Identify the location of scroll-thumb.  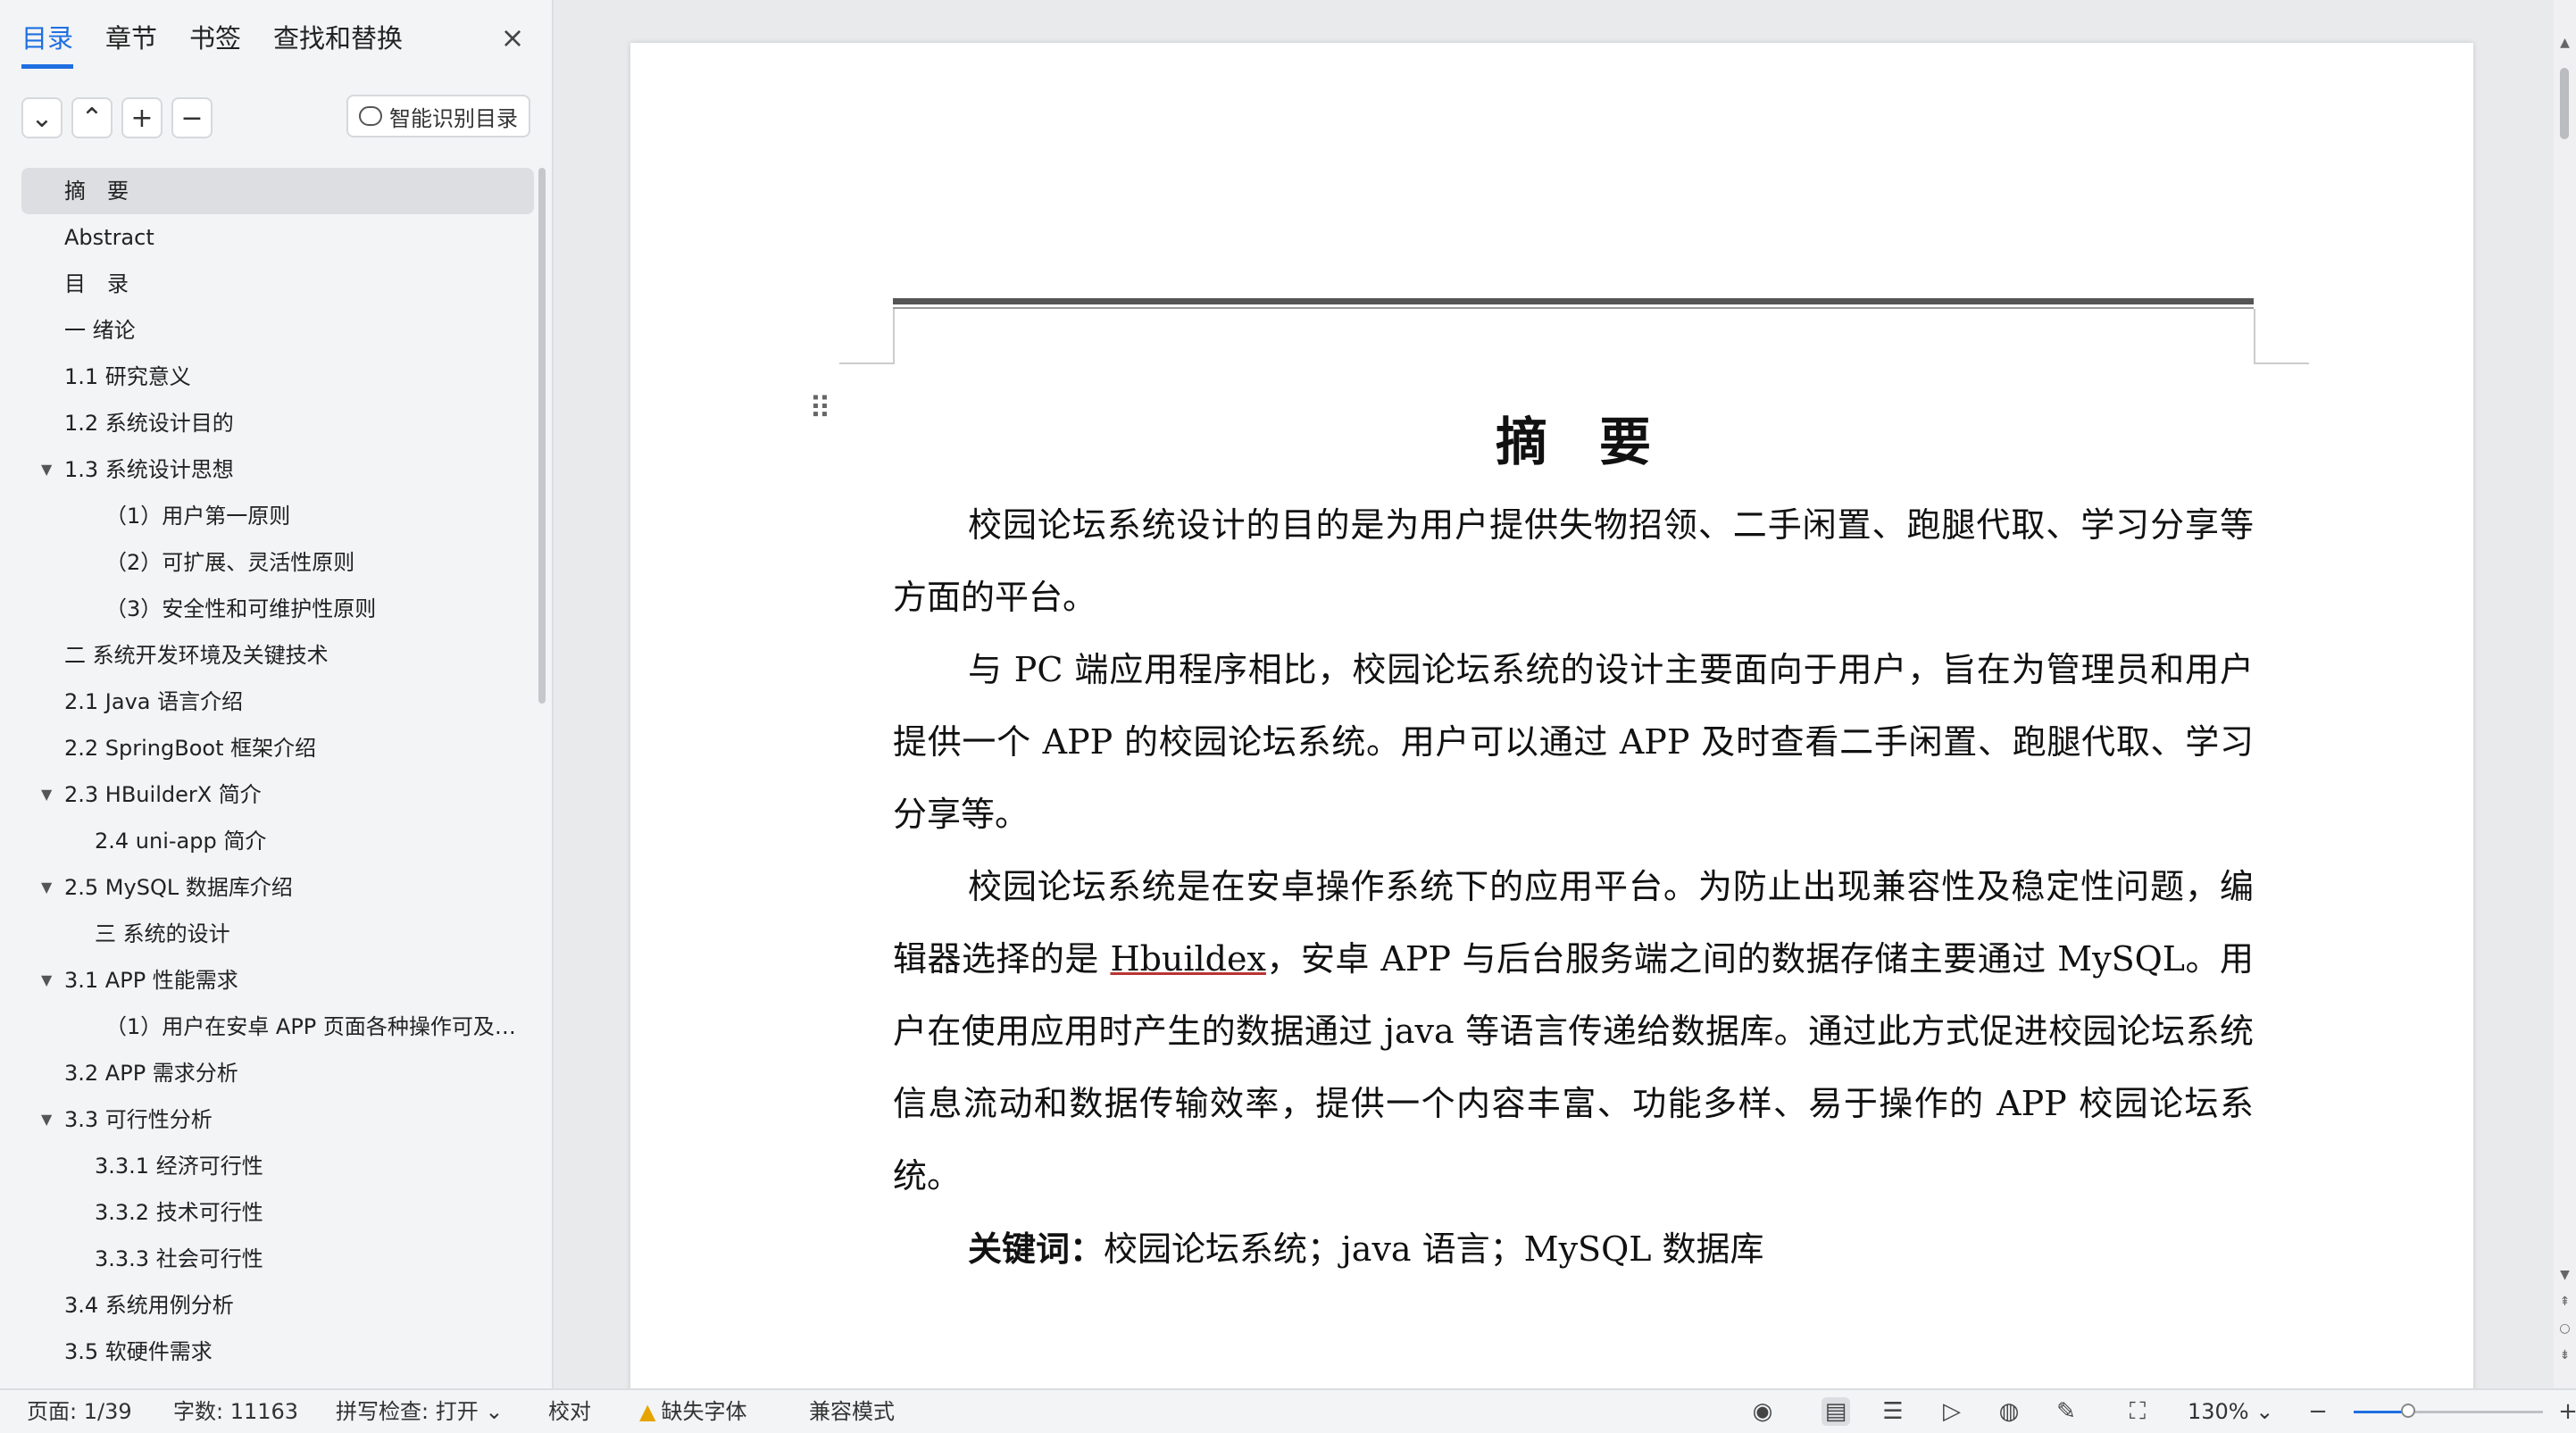
(2564, 104).